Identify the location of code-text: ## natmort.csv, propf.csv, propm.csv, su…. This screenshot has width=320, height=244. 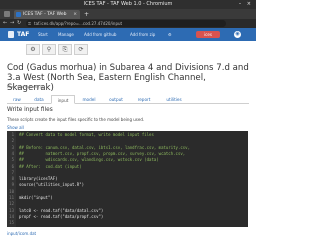
(102, 153).